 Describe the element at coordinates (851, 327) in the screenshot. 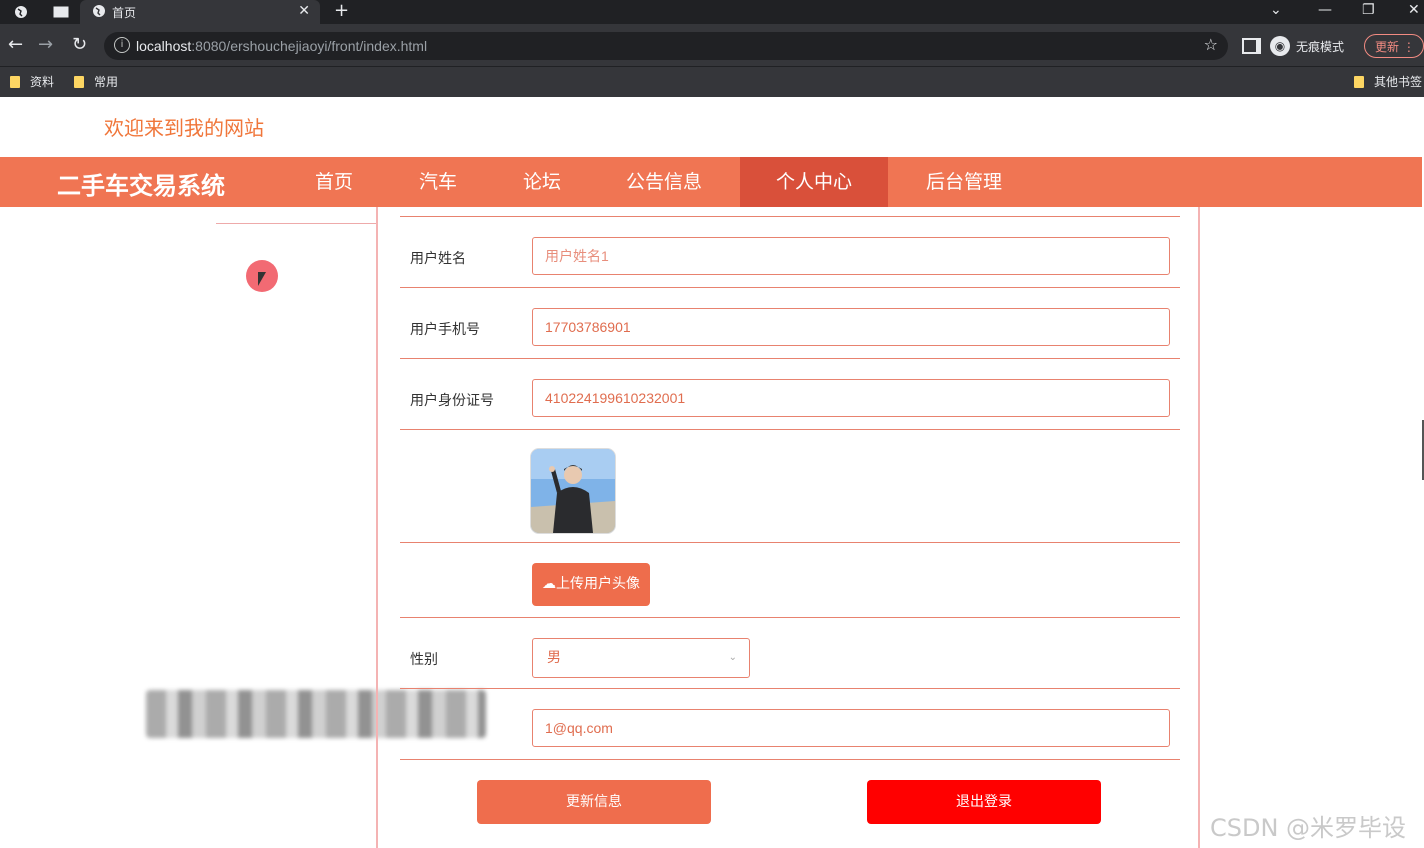

I see `phone-input: 17703786901` at that location.